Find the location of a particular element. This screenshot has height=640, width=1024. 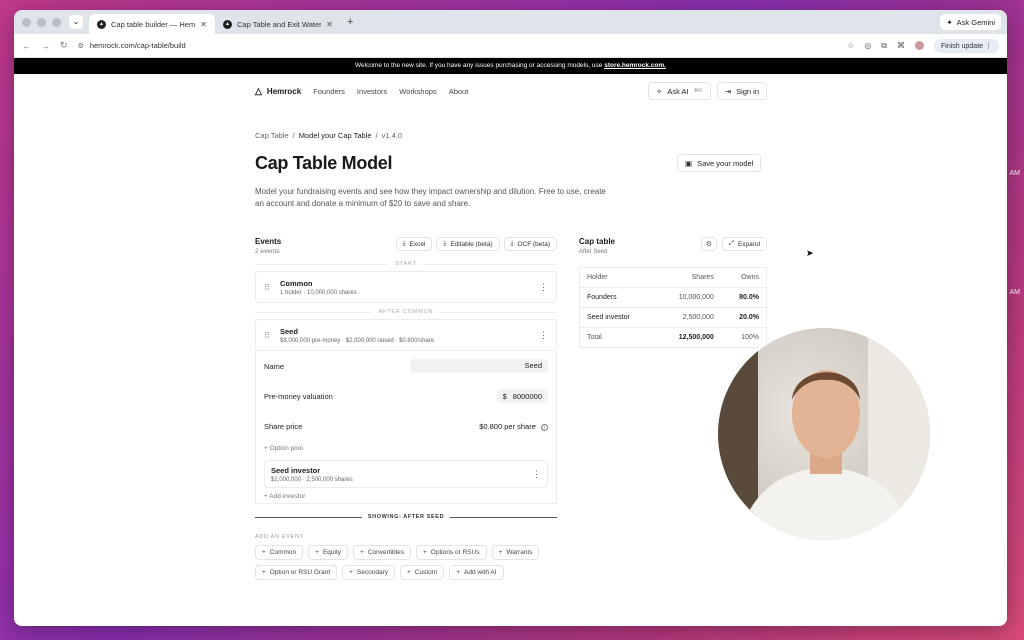

tab-exit-waterfall: ▲ Cap Table and Exit Waterfall ✕ is located at coordinates (278, 24).